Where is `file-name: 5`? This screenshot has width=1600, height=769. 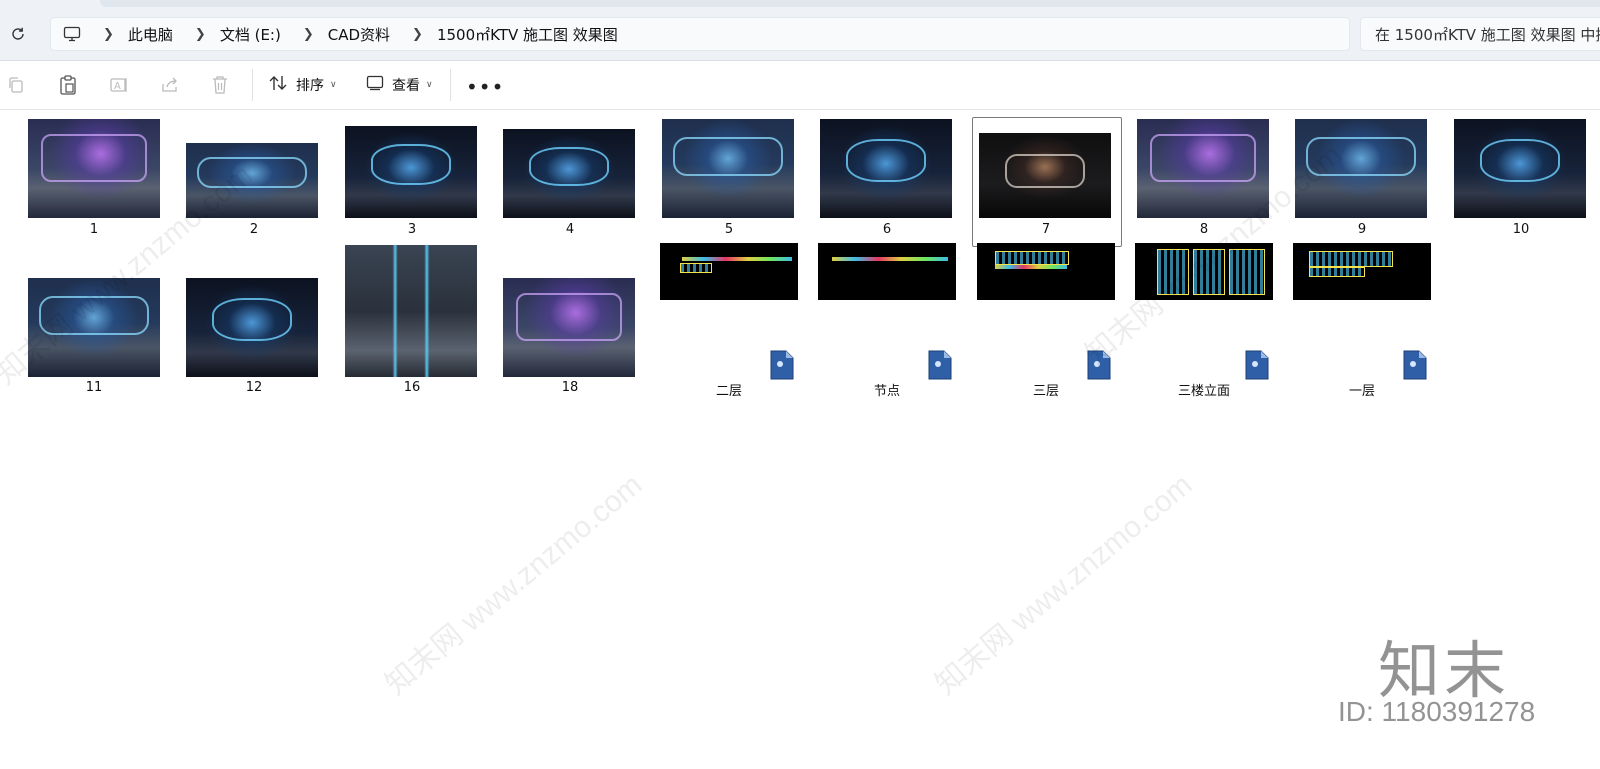
file-name: 5 is located at coordinates (729, 229).